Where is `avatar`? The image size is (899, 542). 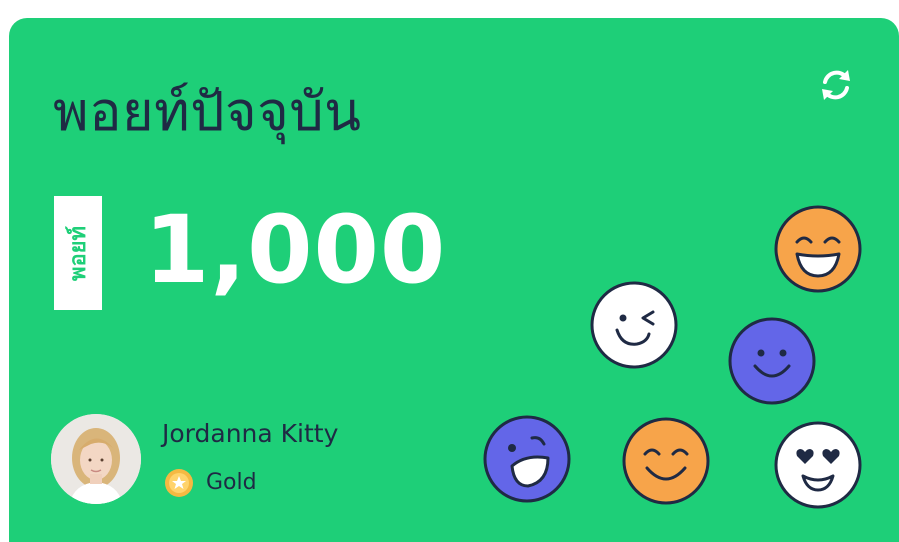
avatar is located at coordinates (96, 459).